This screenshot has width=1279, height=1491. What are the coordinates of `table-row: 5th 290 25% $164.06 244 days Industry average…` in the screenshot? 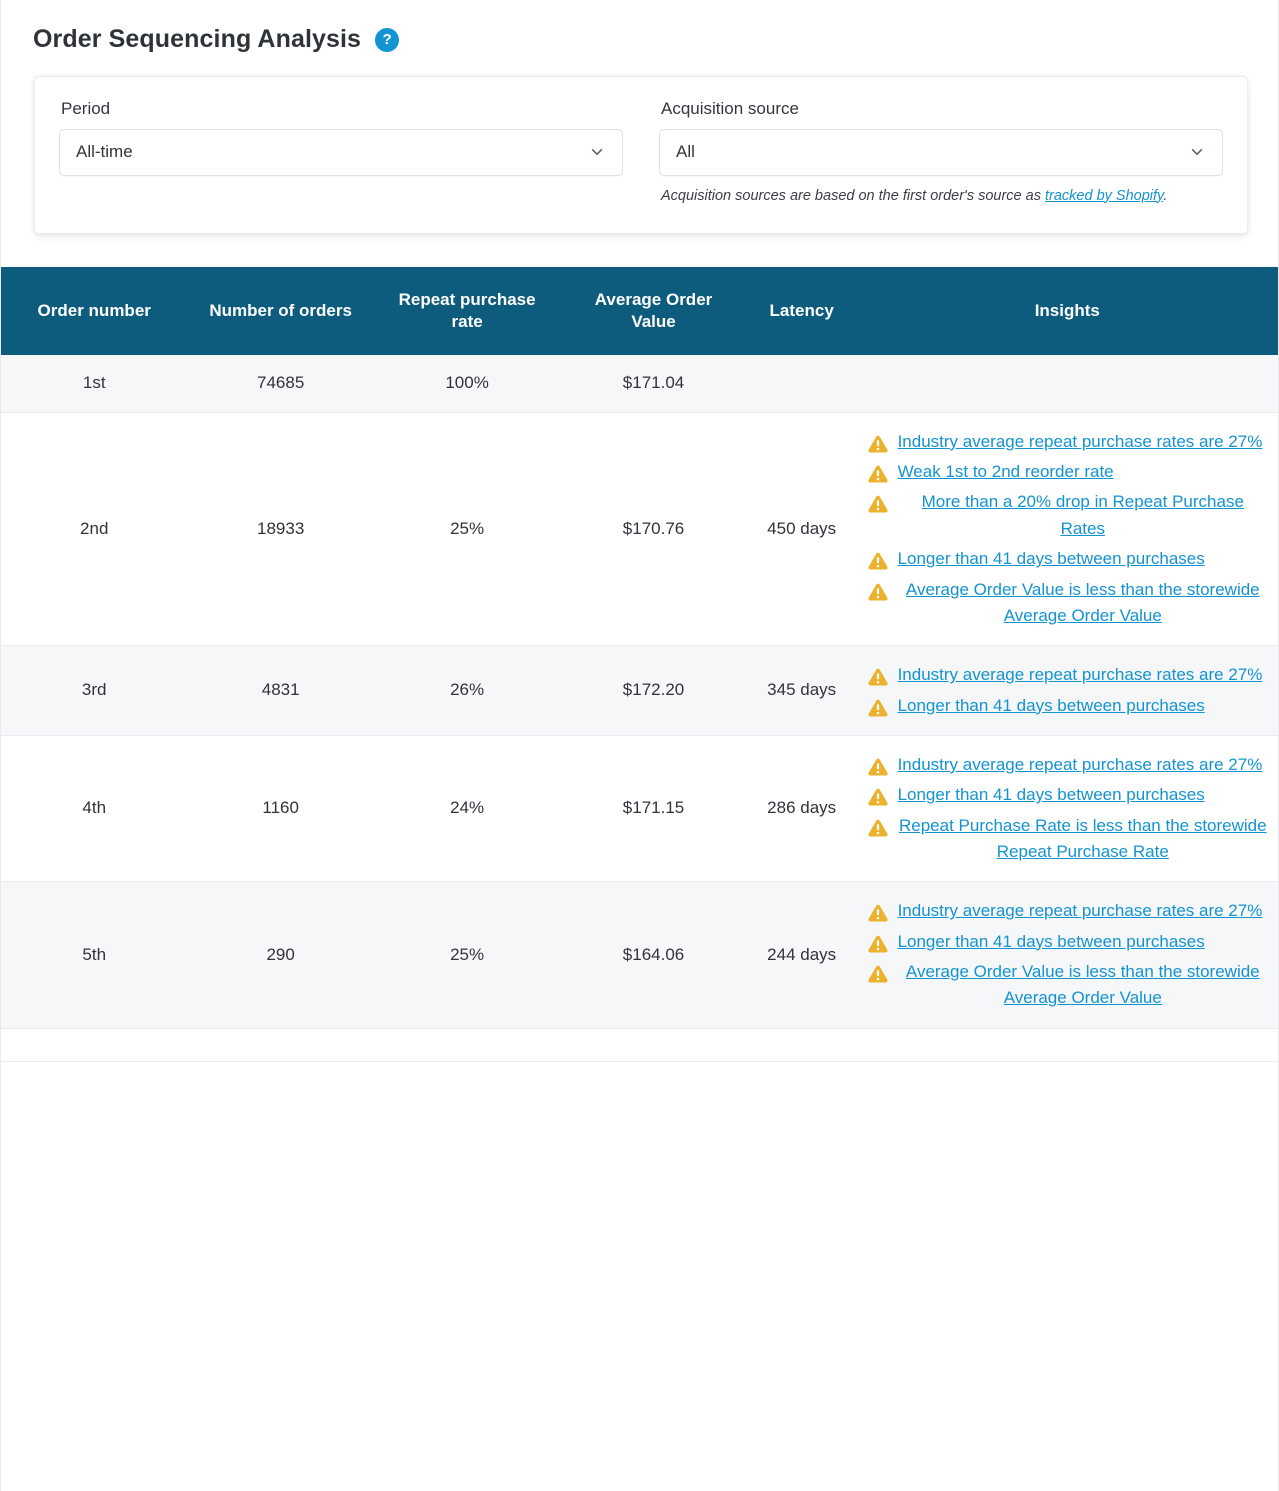 It's located at (639, 955).